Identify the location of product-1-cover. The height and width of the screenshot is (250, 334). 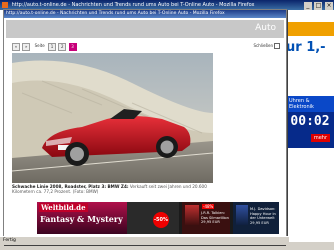
(192, 215).